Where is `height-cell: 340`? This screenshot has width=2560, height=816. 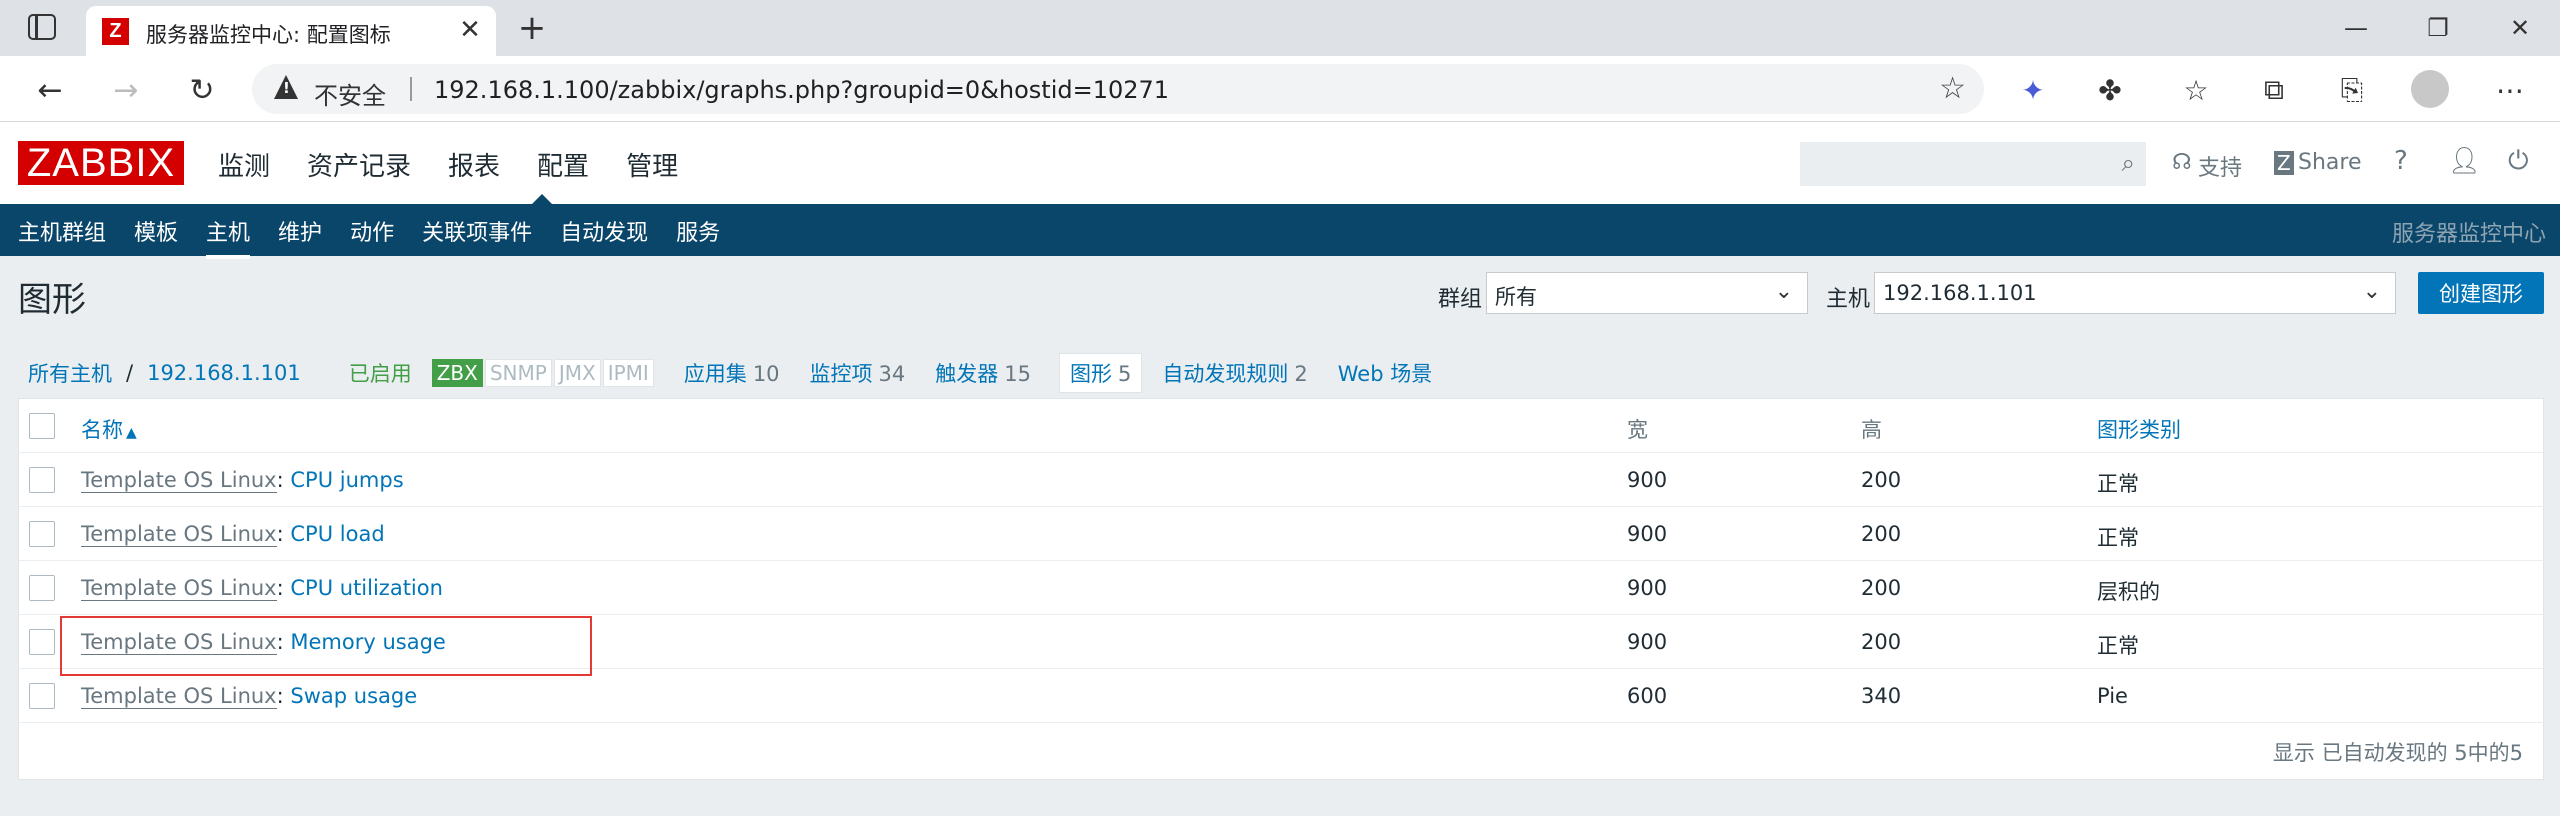
height-cell: 340 is located at coordinates (1881, 696).